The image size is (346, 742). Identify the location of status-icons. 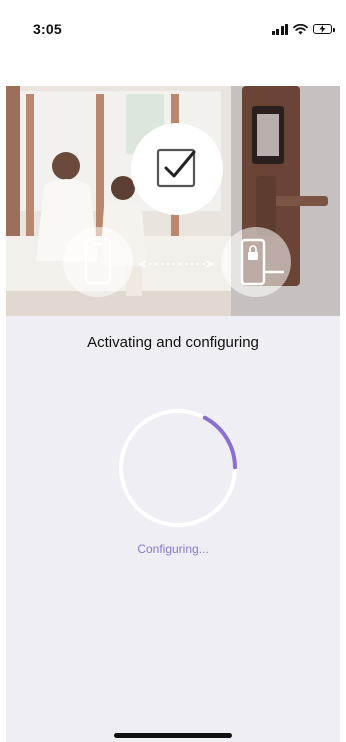
(303, 29).